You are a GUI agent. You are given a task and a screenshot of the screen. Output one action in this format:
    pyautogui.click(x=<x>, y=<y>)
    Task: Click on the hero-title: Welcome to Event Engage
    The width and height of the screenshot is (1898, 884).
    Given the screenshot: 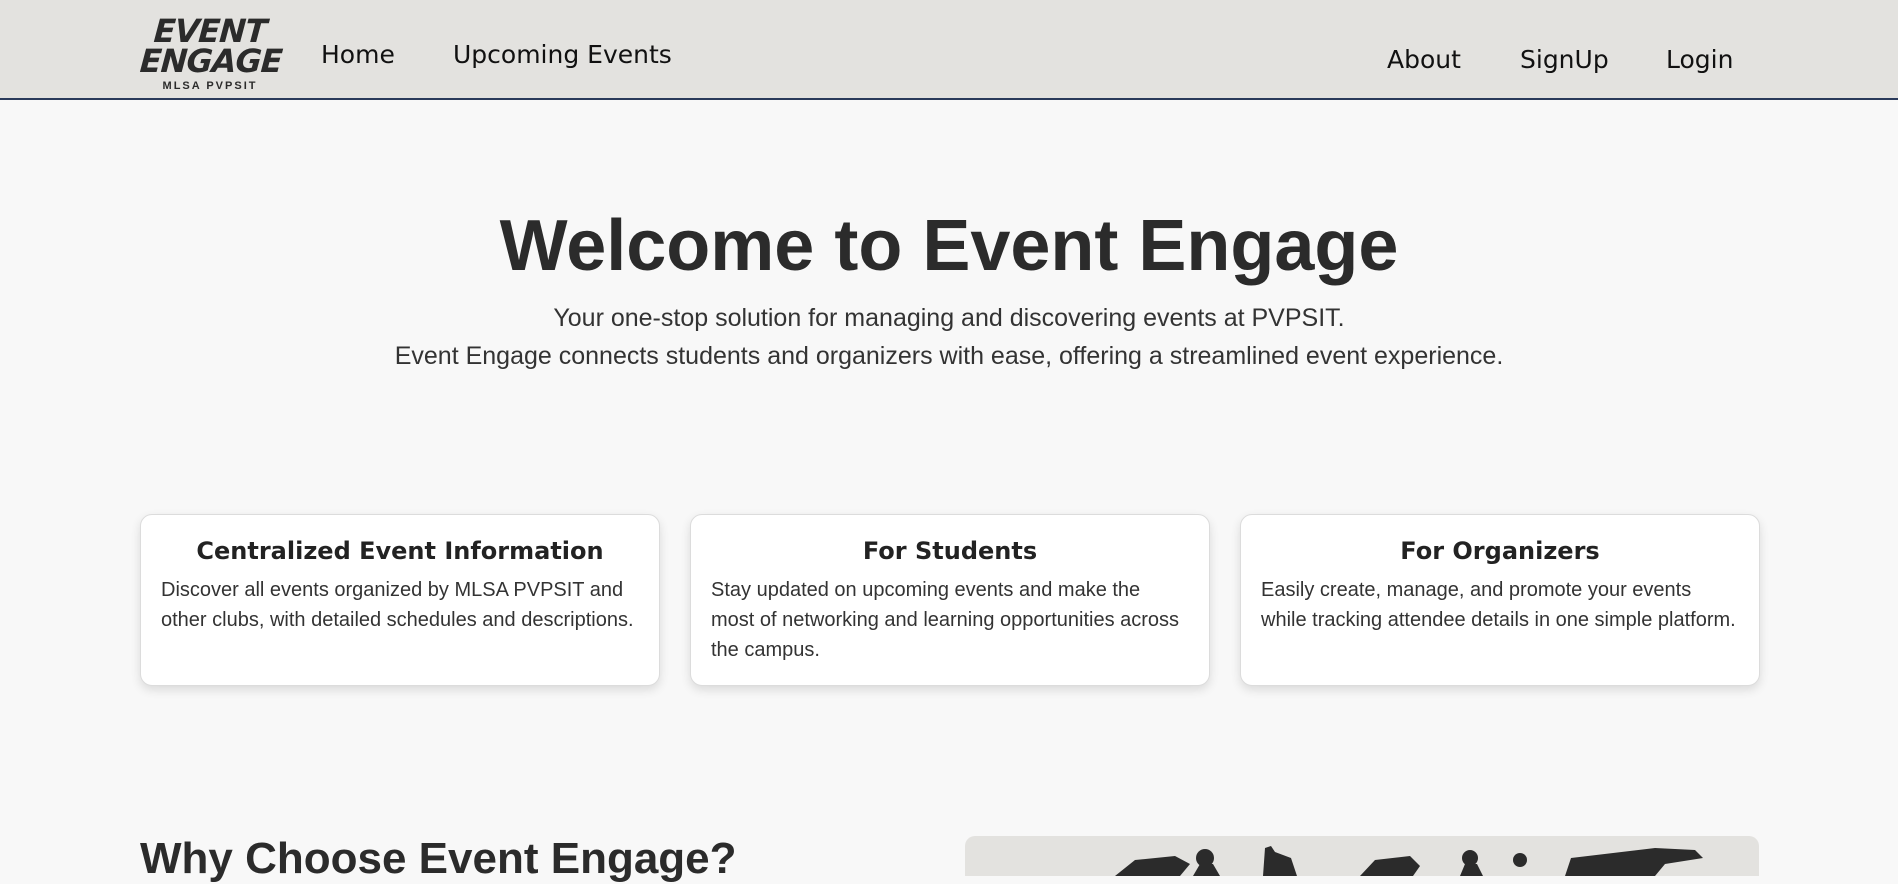 What is the action you would take?
    pyautogui.click(x=949, y=246)
    